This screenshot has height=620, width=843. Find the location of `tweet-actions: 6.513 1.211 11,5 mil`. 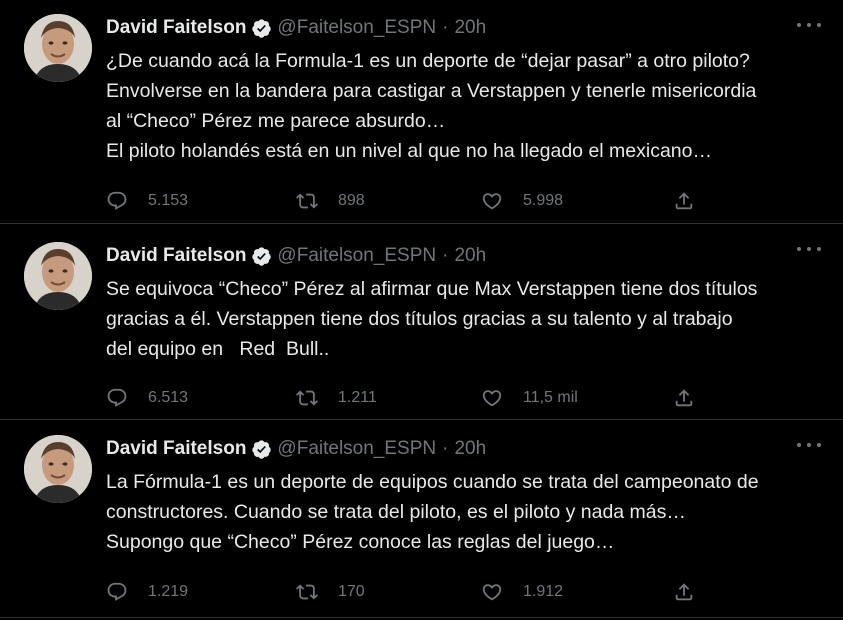

tweet-actions: 6.513 1.211 11,5 mil is located at coordinates (464, 398).